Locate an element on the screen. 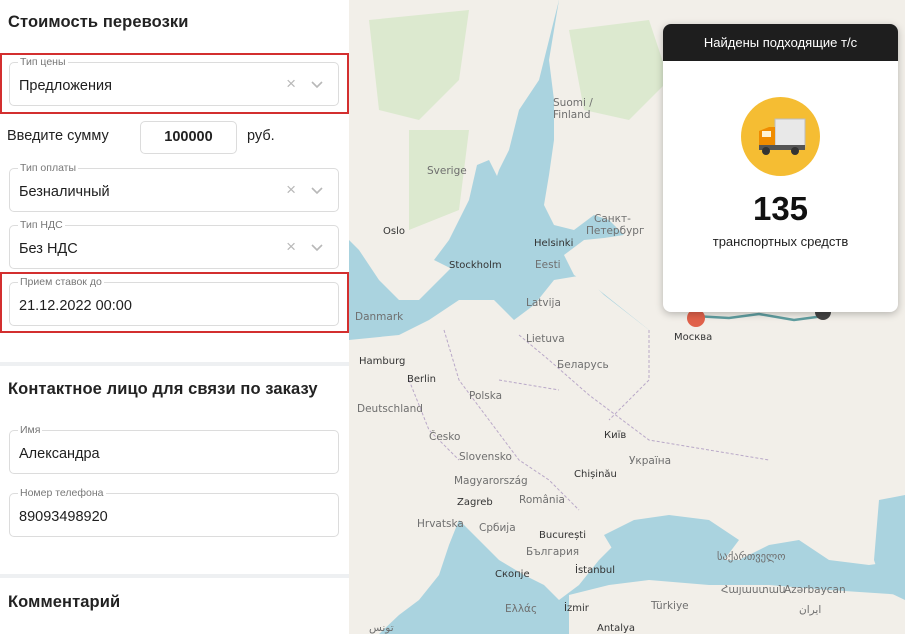 This screenshot has width=905, height=634. map-label-sankt: Санкт- is located at coordinates (612, 219).